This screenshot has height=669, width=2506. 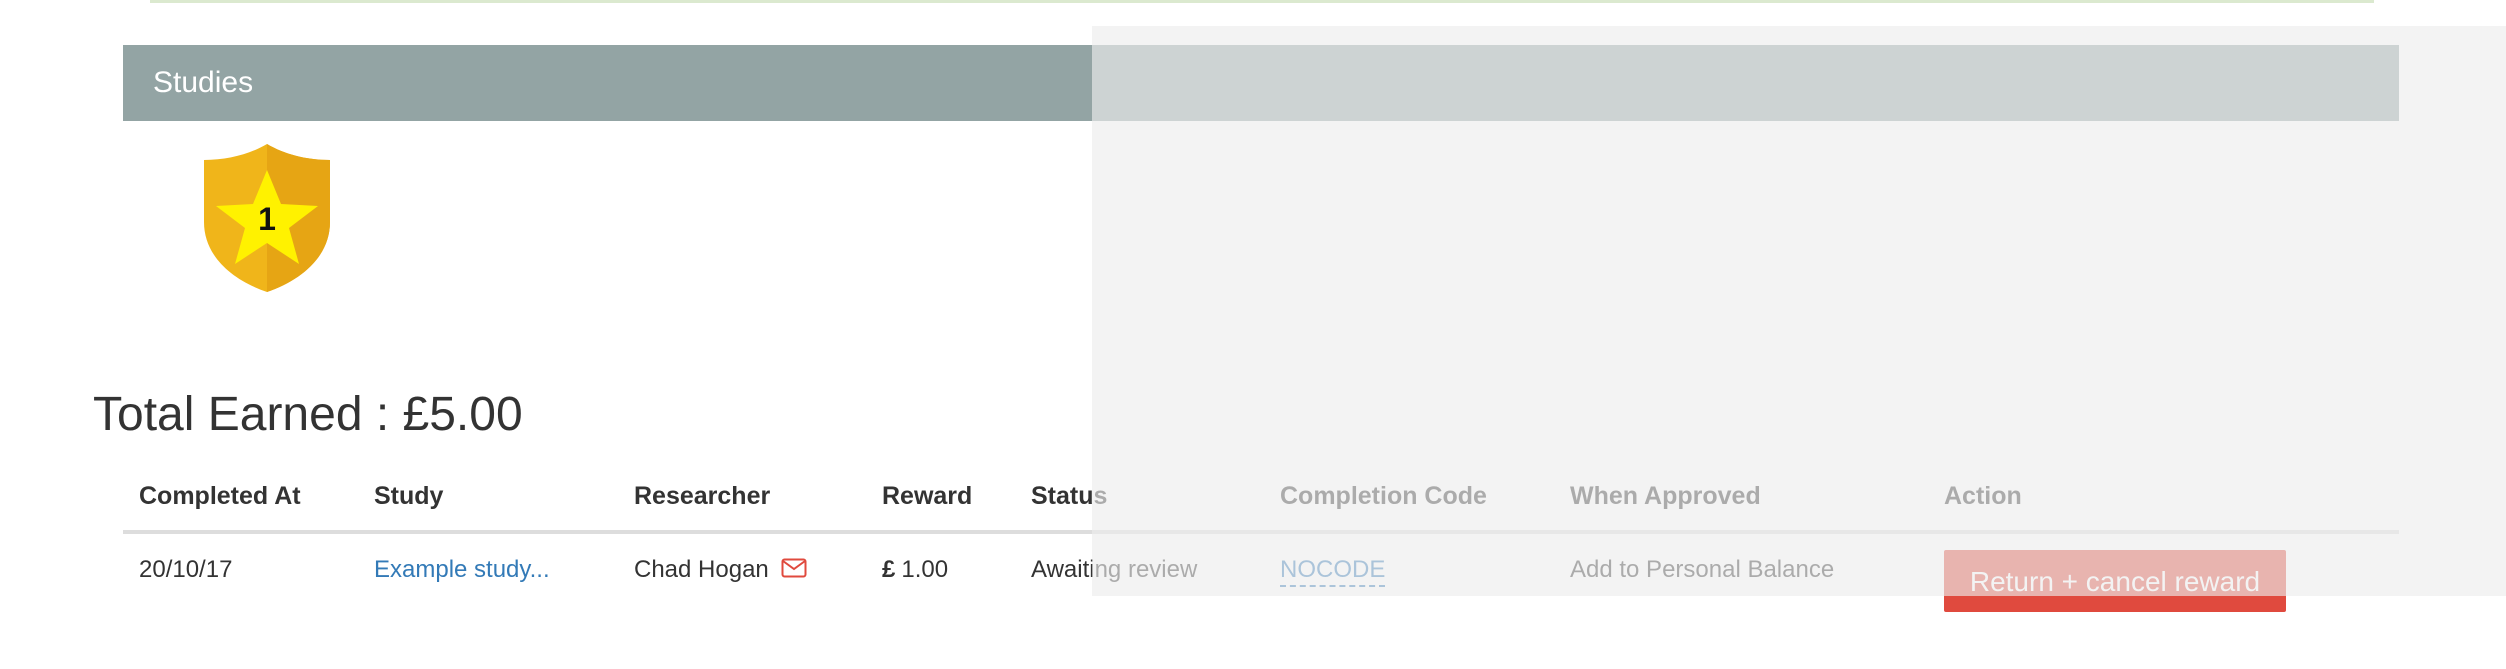 I want to click on col-header-researcher: Researcher, so click(x=702, y=496).